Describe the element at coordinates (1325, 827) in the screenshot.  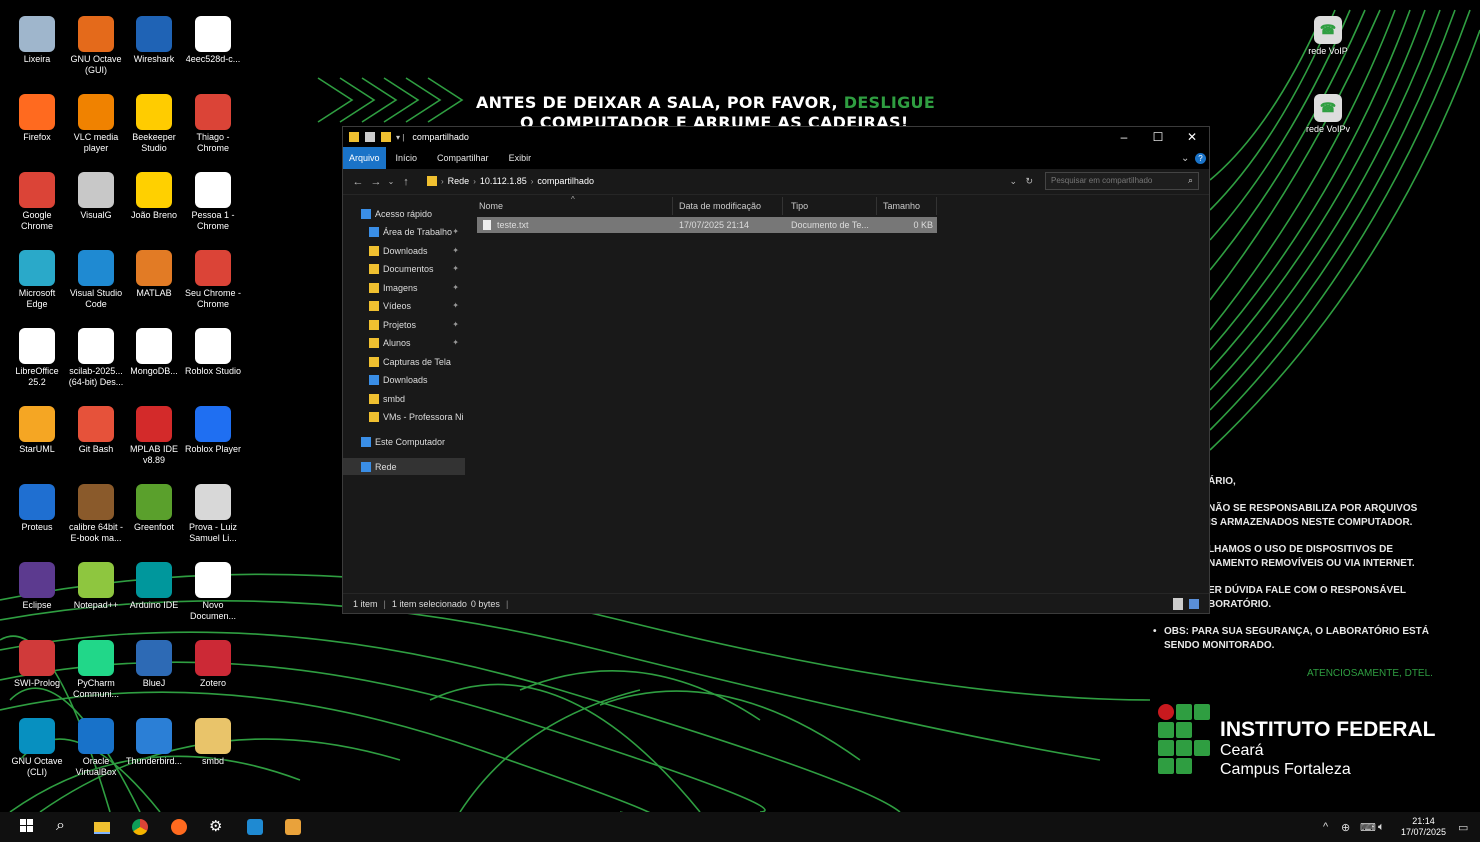
I see `tray-overflow-chevron-icon: ^` at that location.